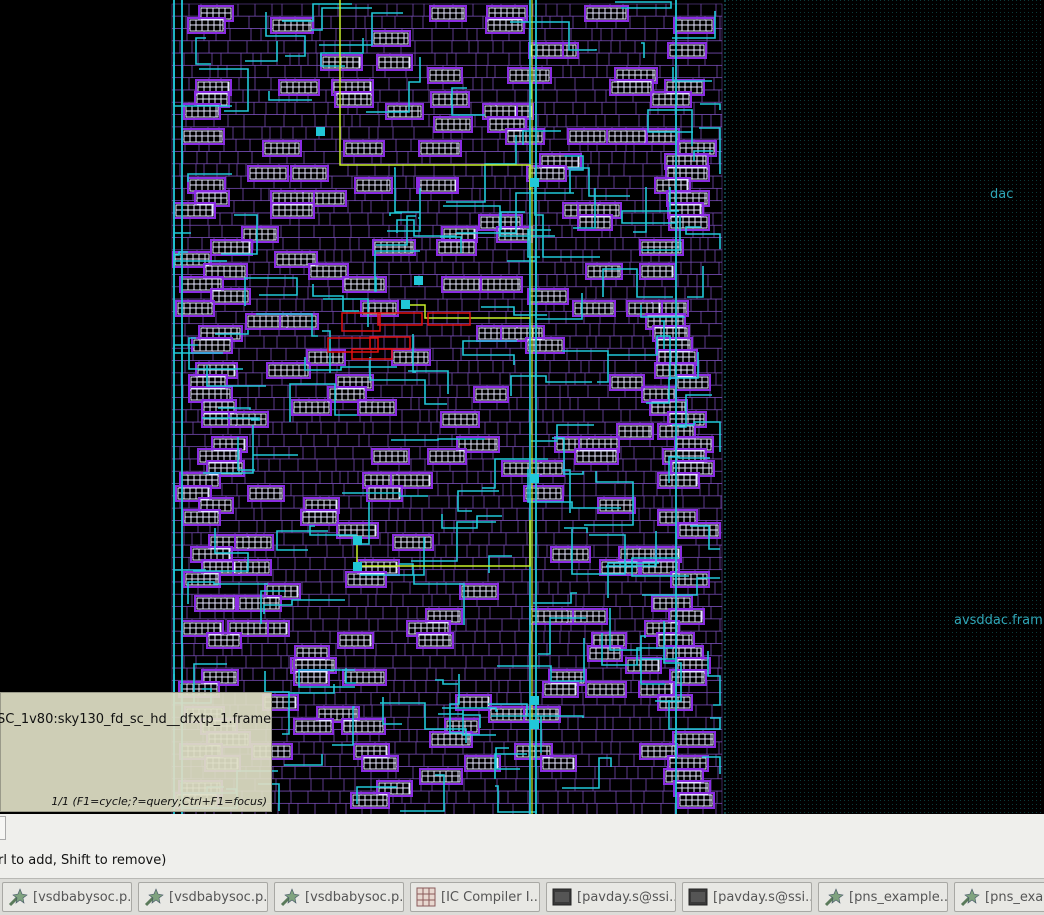 The width and height of the screenshot is (1044, 915). Describe the element at coordinates (426, 897) in the screenshot. I see `grid-icon` at that location.